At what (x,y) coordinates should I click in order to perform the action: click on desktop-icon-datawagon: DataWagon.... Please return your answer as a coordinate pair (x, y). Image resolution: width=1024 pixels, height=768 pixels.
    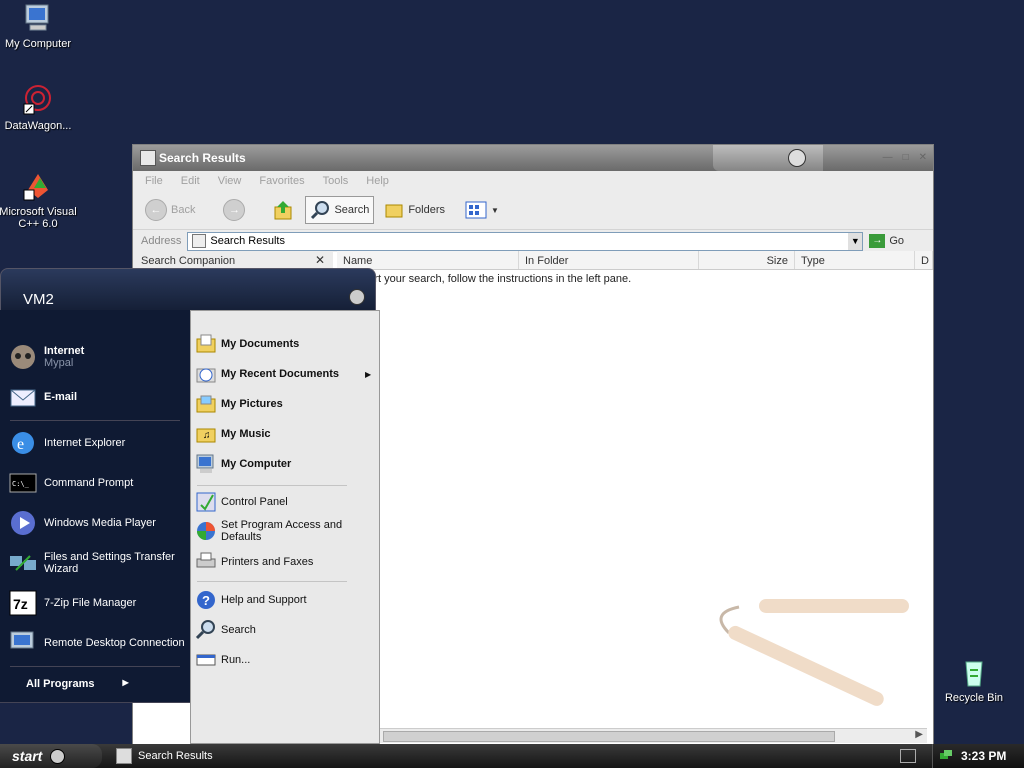
    Looking at the image, I should click on (39, 108).